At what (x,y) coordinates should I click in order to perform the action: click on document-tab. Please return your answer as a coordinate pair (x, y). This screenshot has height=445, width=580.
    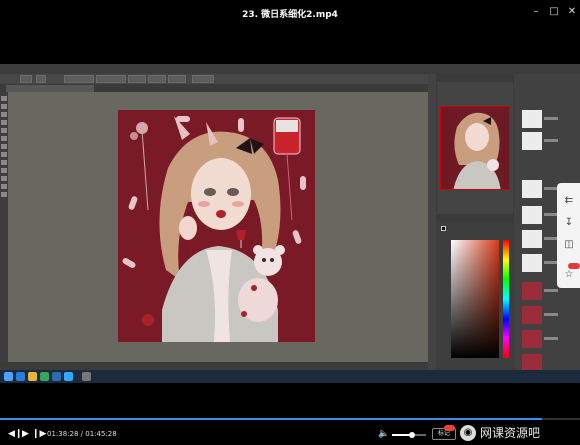
    Looking at the image, I should click on (50, 88).